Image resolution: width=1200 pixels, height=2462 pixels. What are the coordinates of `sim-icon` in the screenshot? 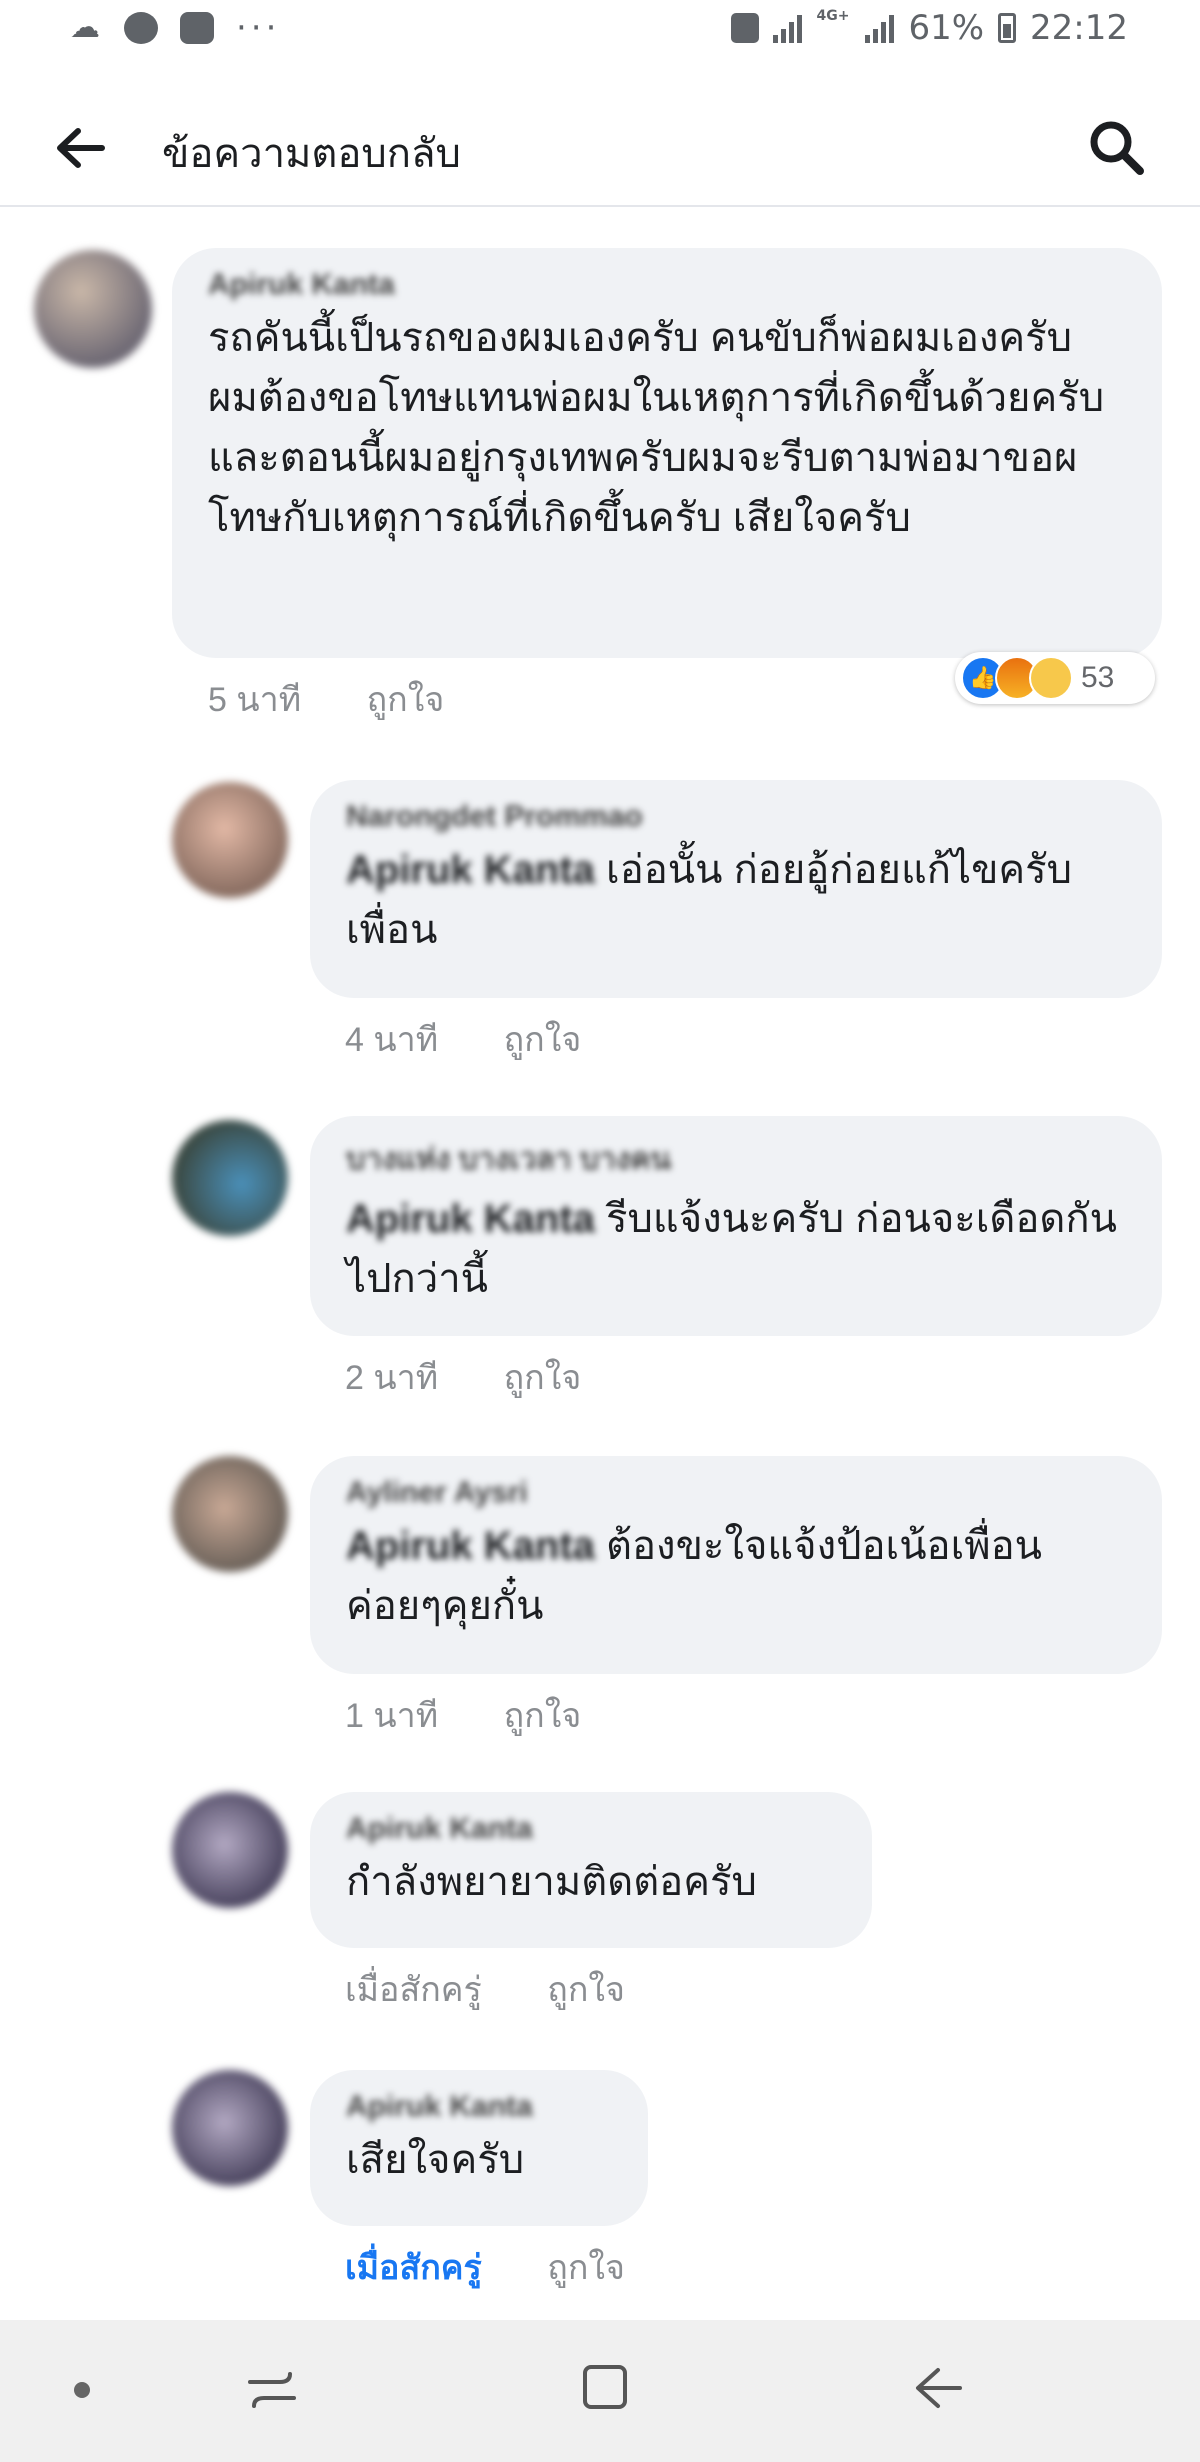 It's located at (745, 28).